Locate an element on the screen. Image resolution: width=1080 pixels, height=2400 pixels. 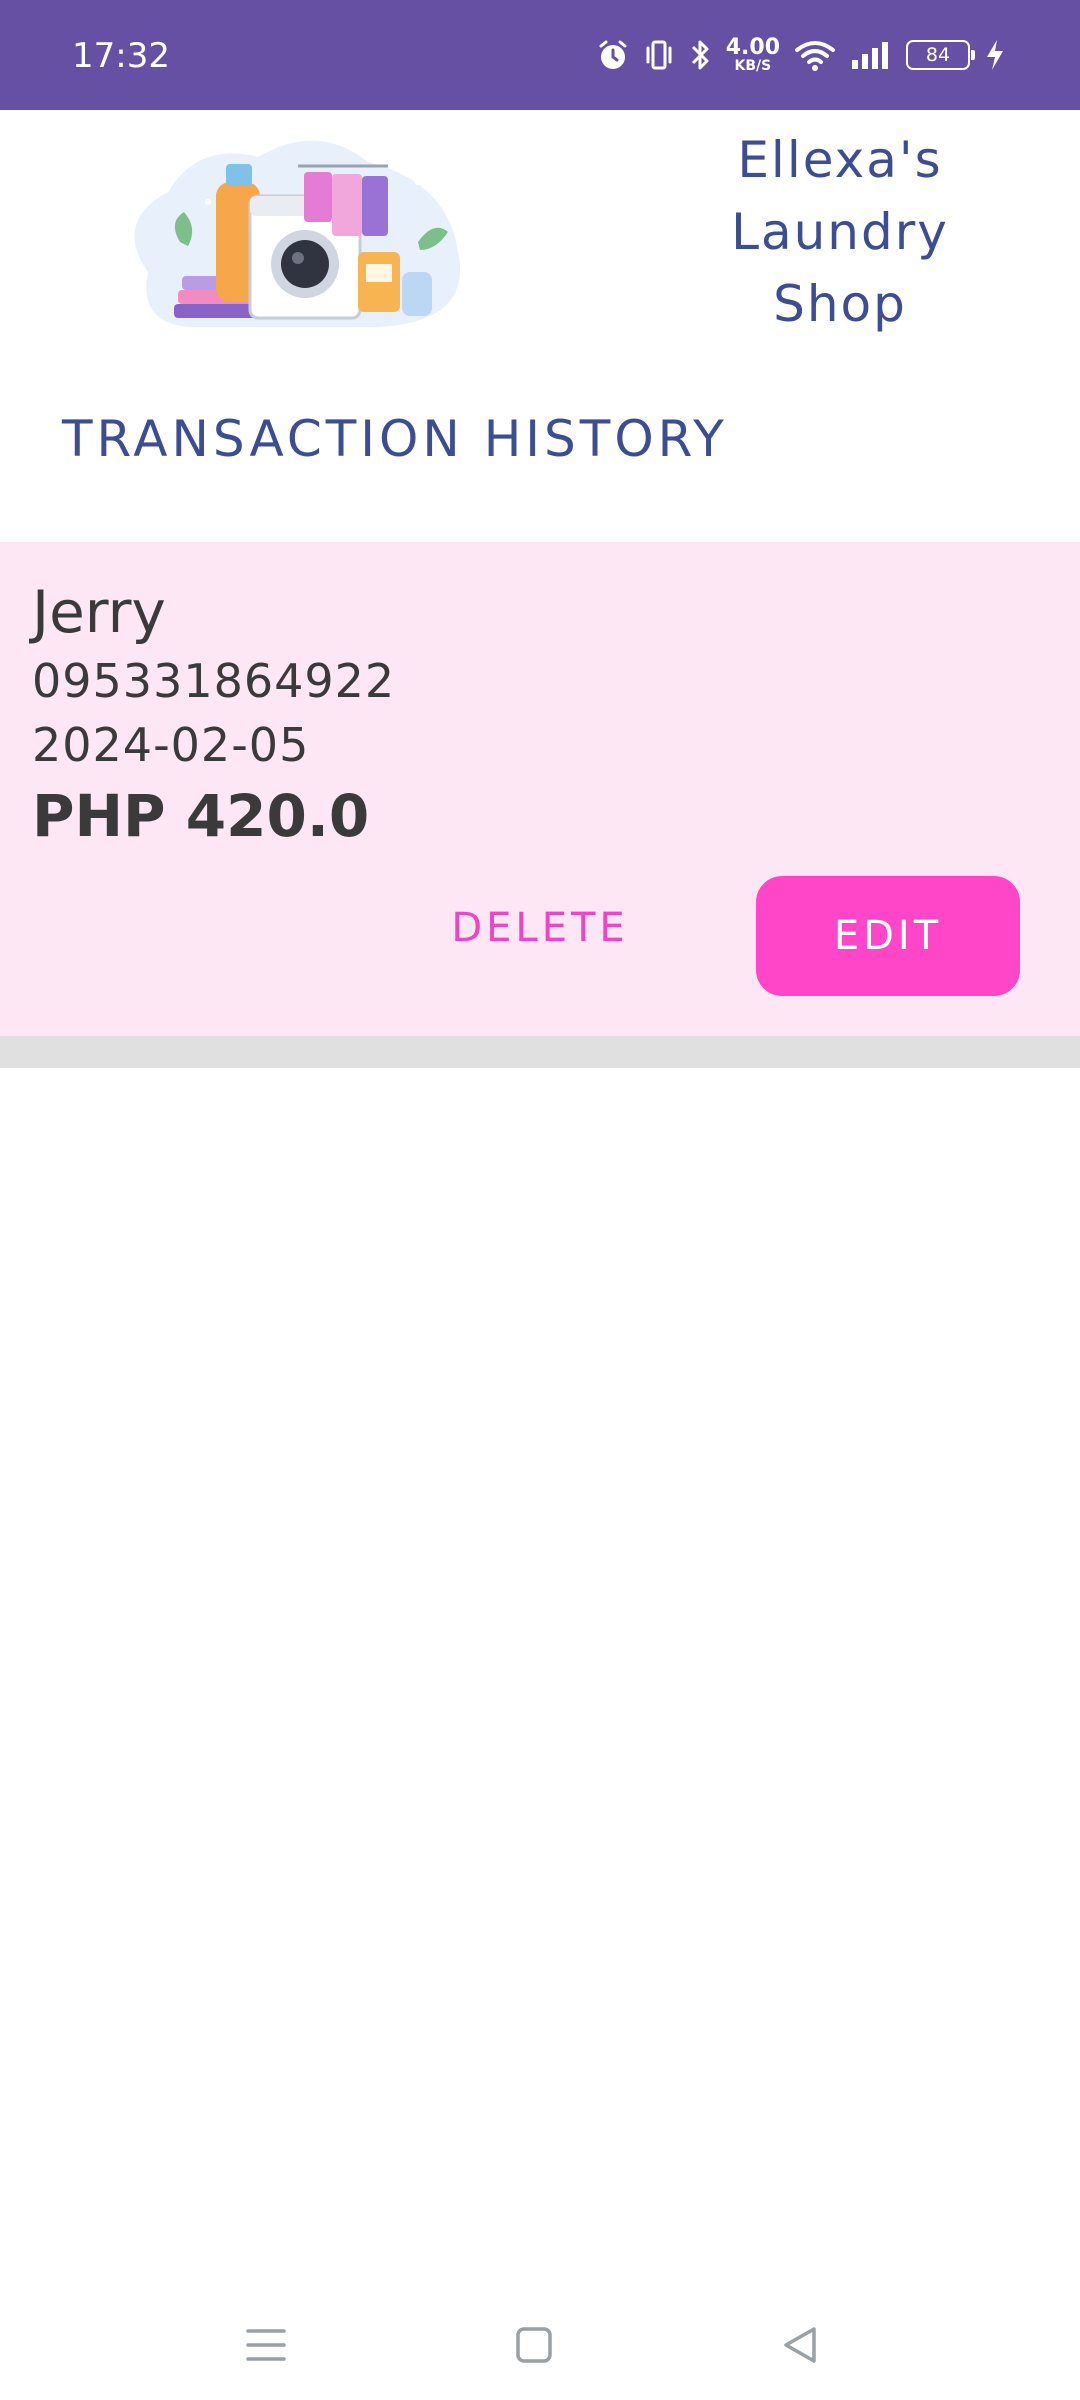
page-title: TRANSACTION HISTORY is located at coordinates (395, 439).